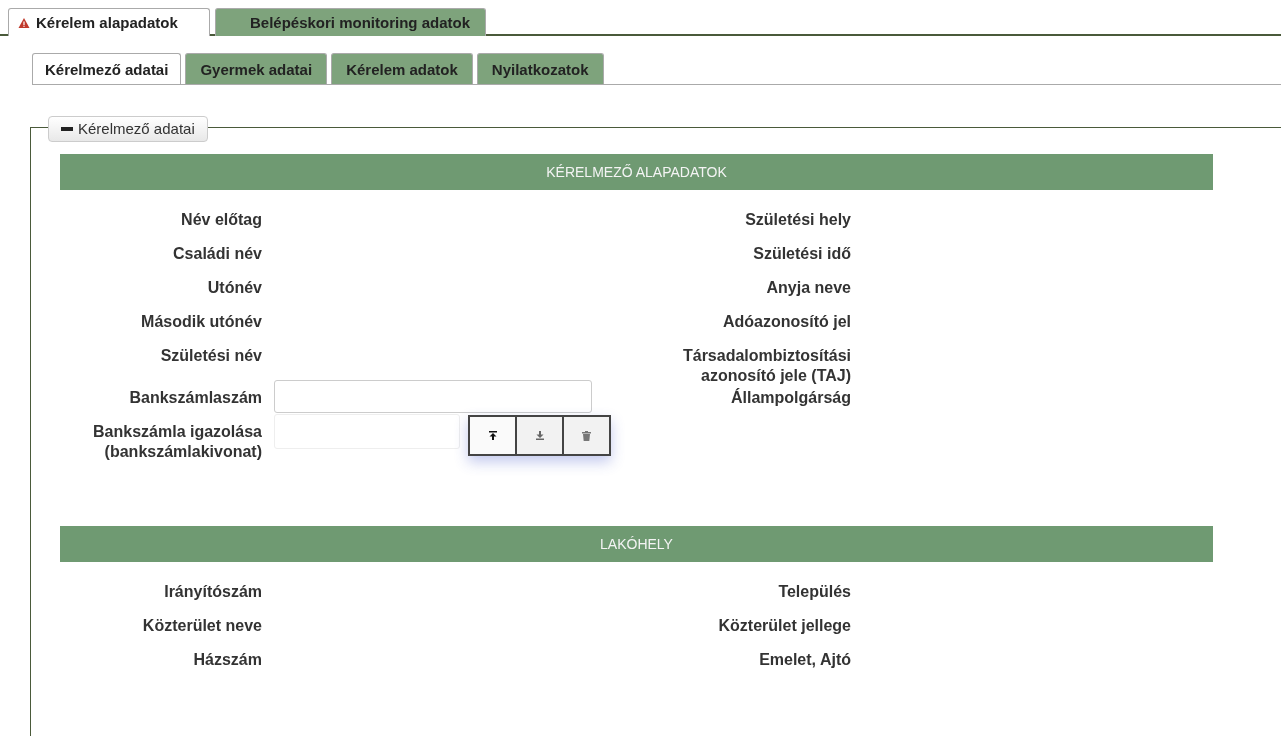 This screenshot has height=736, width=1281. What do you see at coordinates (784, 626) in the screenshot?
I see `field-label: Közterület jellege` at bounding box center [784, 626].